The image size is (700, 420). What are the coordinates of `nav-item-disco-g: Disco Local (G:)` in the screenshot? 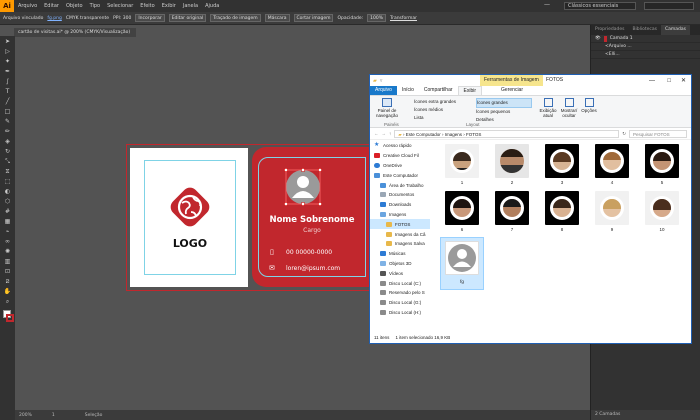 It's located at (400, 303).